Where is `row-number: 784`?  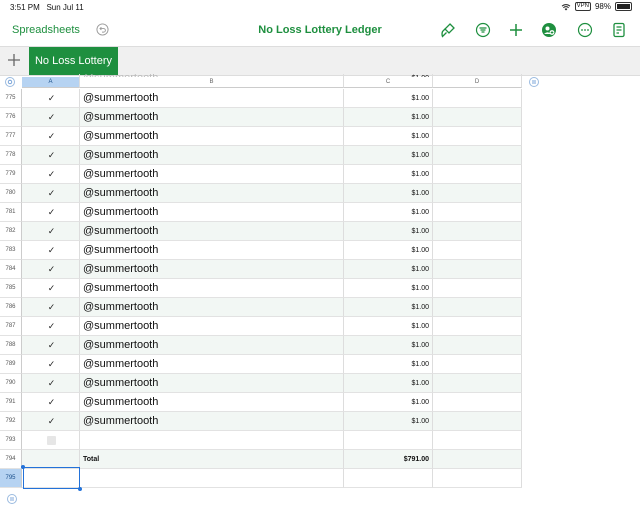 row-number: 784 is located at coordinates (11, 269).